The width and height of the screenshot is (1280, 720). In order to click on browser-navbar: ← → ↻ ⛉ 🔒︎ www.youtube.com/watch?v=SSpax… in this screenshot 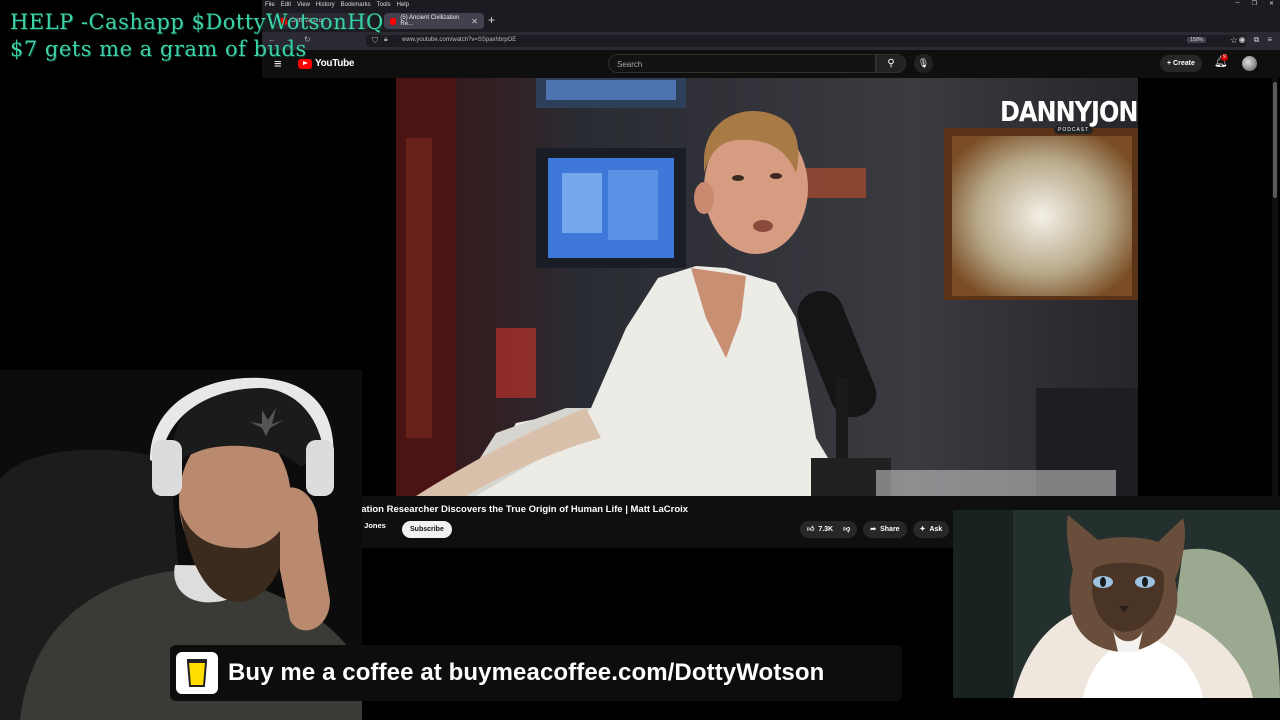, I will do `click(771, 41)`.